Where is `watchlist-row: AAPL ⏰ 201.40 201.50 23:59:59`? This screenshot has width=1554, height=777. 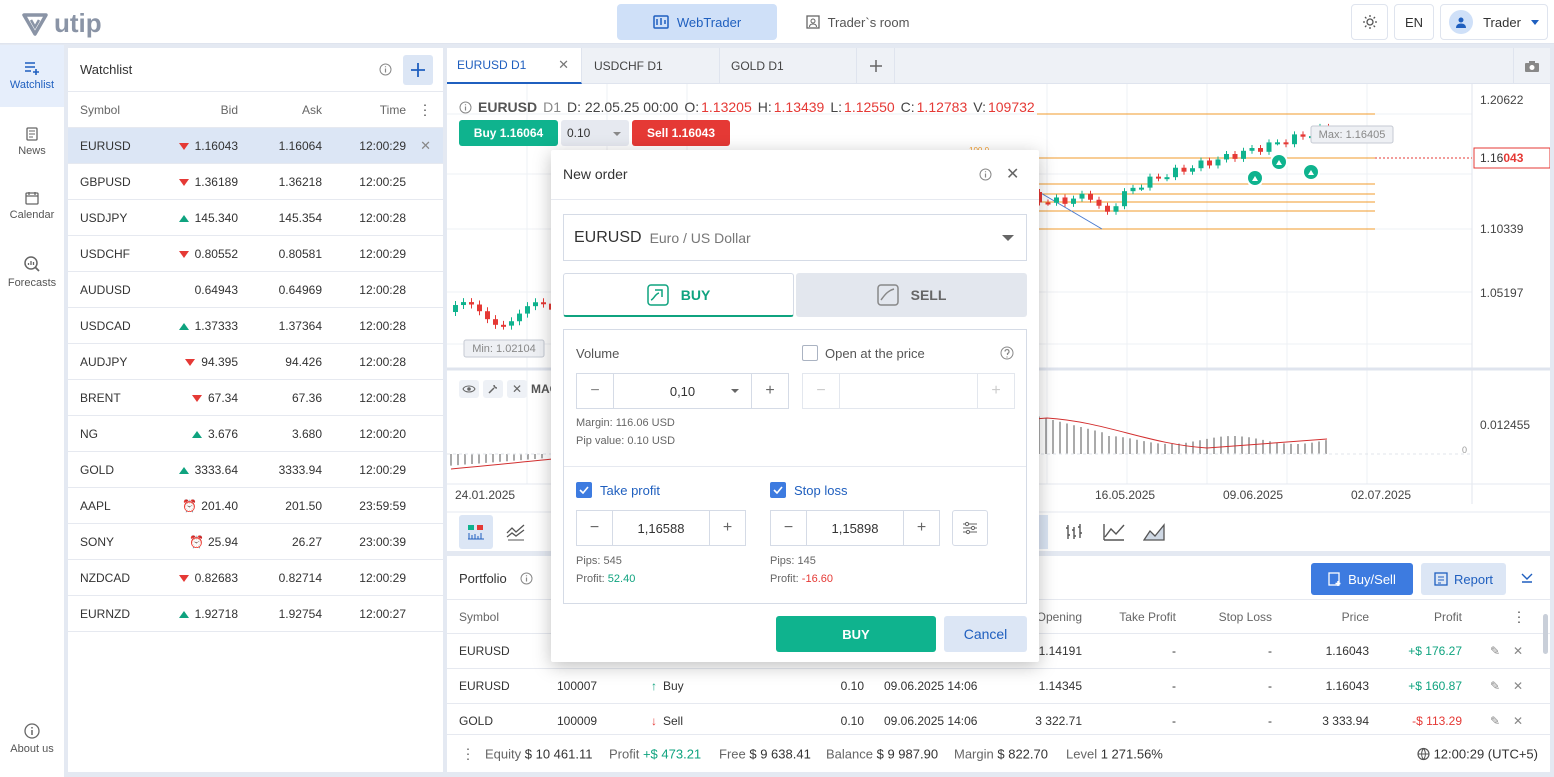 watchlist-row: AAPL ⏰ 201.40 201.50 23:59:59 is located at coordinates (255, 506).